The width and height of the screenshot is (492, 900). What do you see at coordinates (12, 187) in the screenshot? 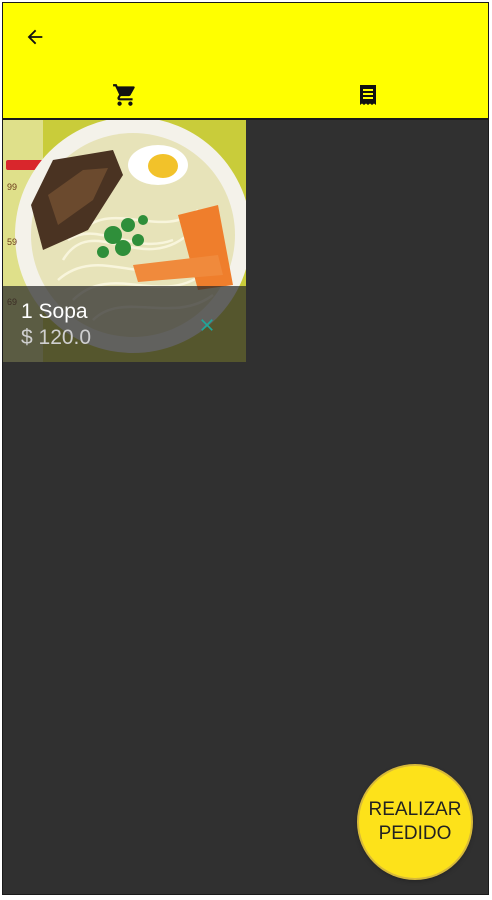
I see `svg-text: 99` at bounding box center [12, 187].